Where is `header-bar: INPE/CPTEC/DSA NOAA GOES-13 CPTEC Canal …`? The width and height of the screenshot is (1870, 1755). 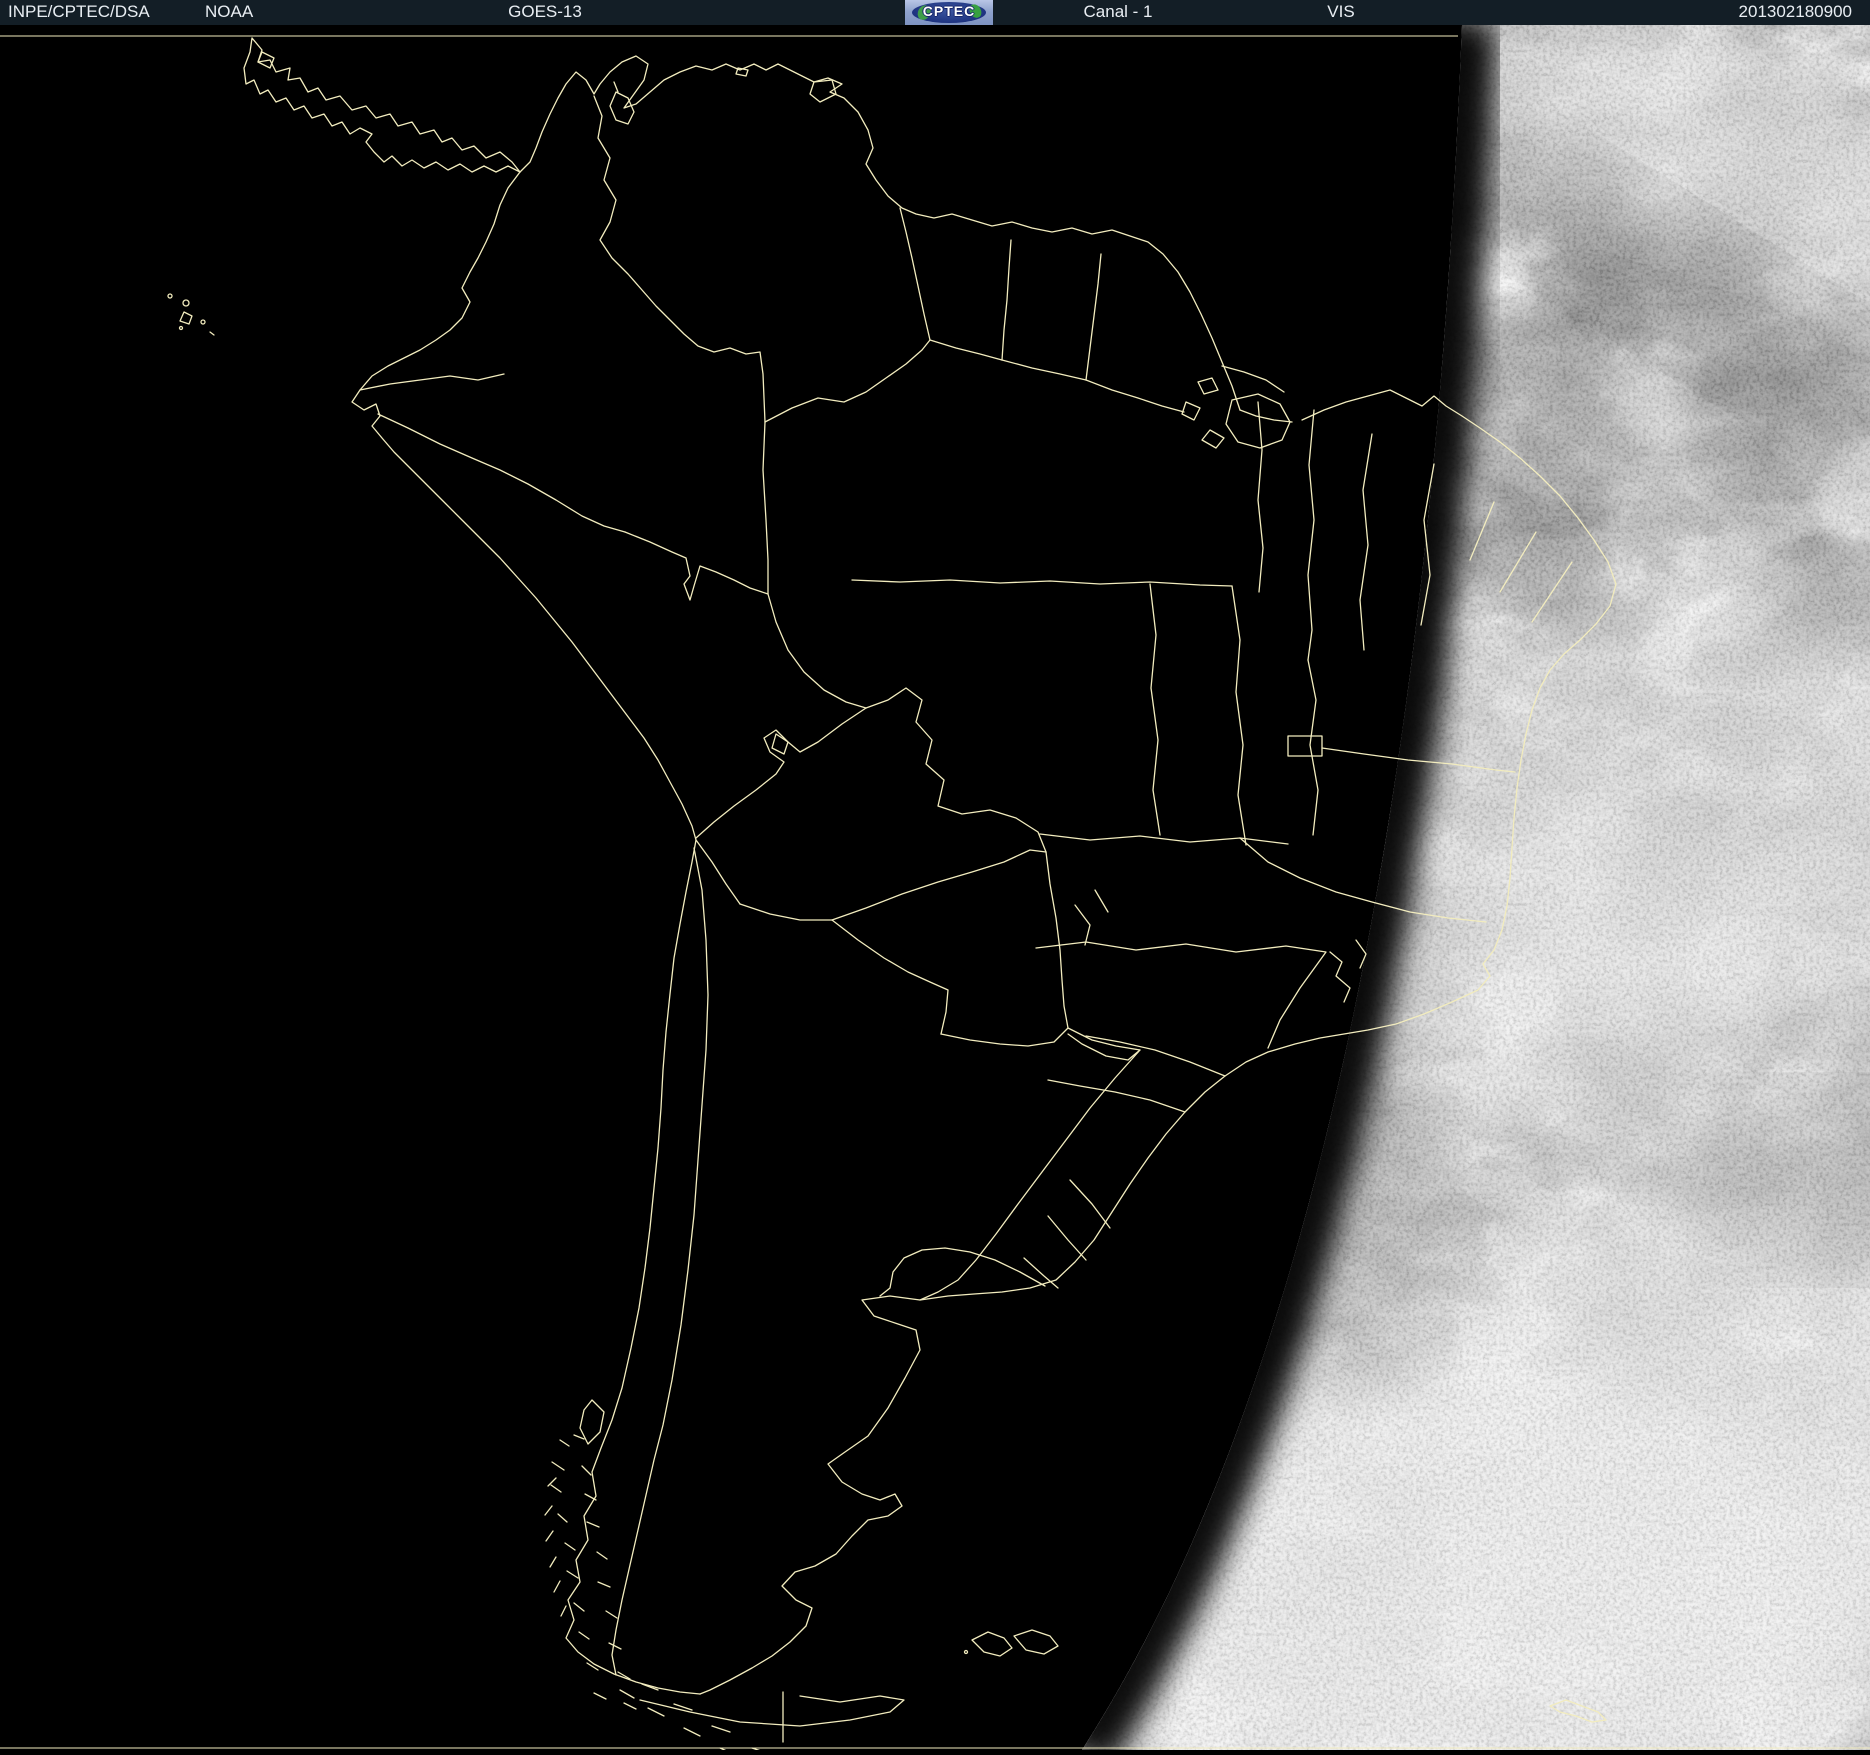 header-bar: INPE/CPTEC/DSA NOAA GOES-13 CPTEC Canal … is located at coordinates (935, 12).